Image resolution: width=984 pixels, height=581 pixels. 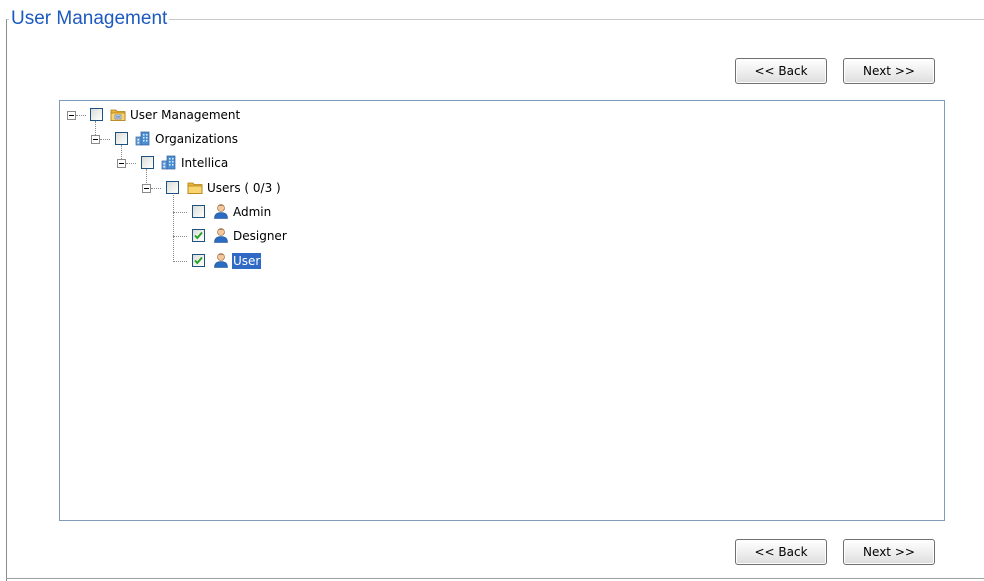 What do you see at coordinates (89, 19) in the screenshot?
I see `page-title: User Management` at bounding box center [89, 19].